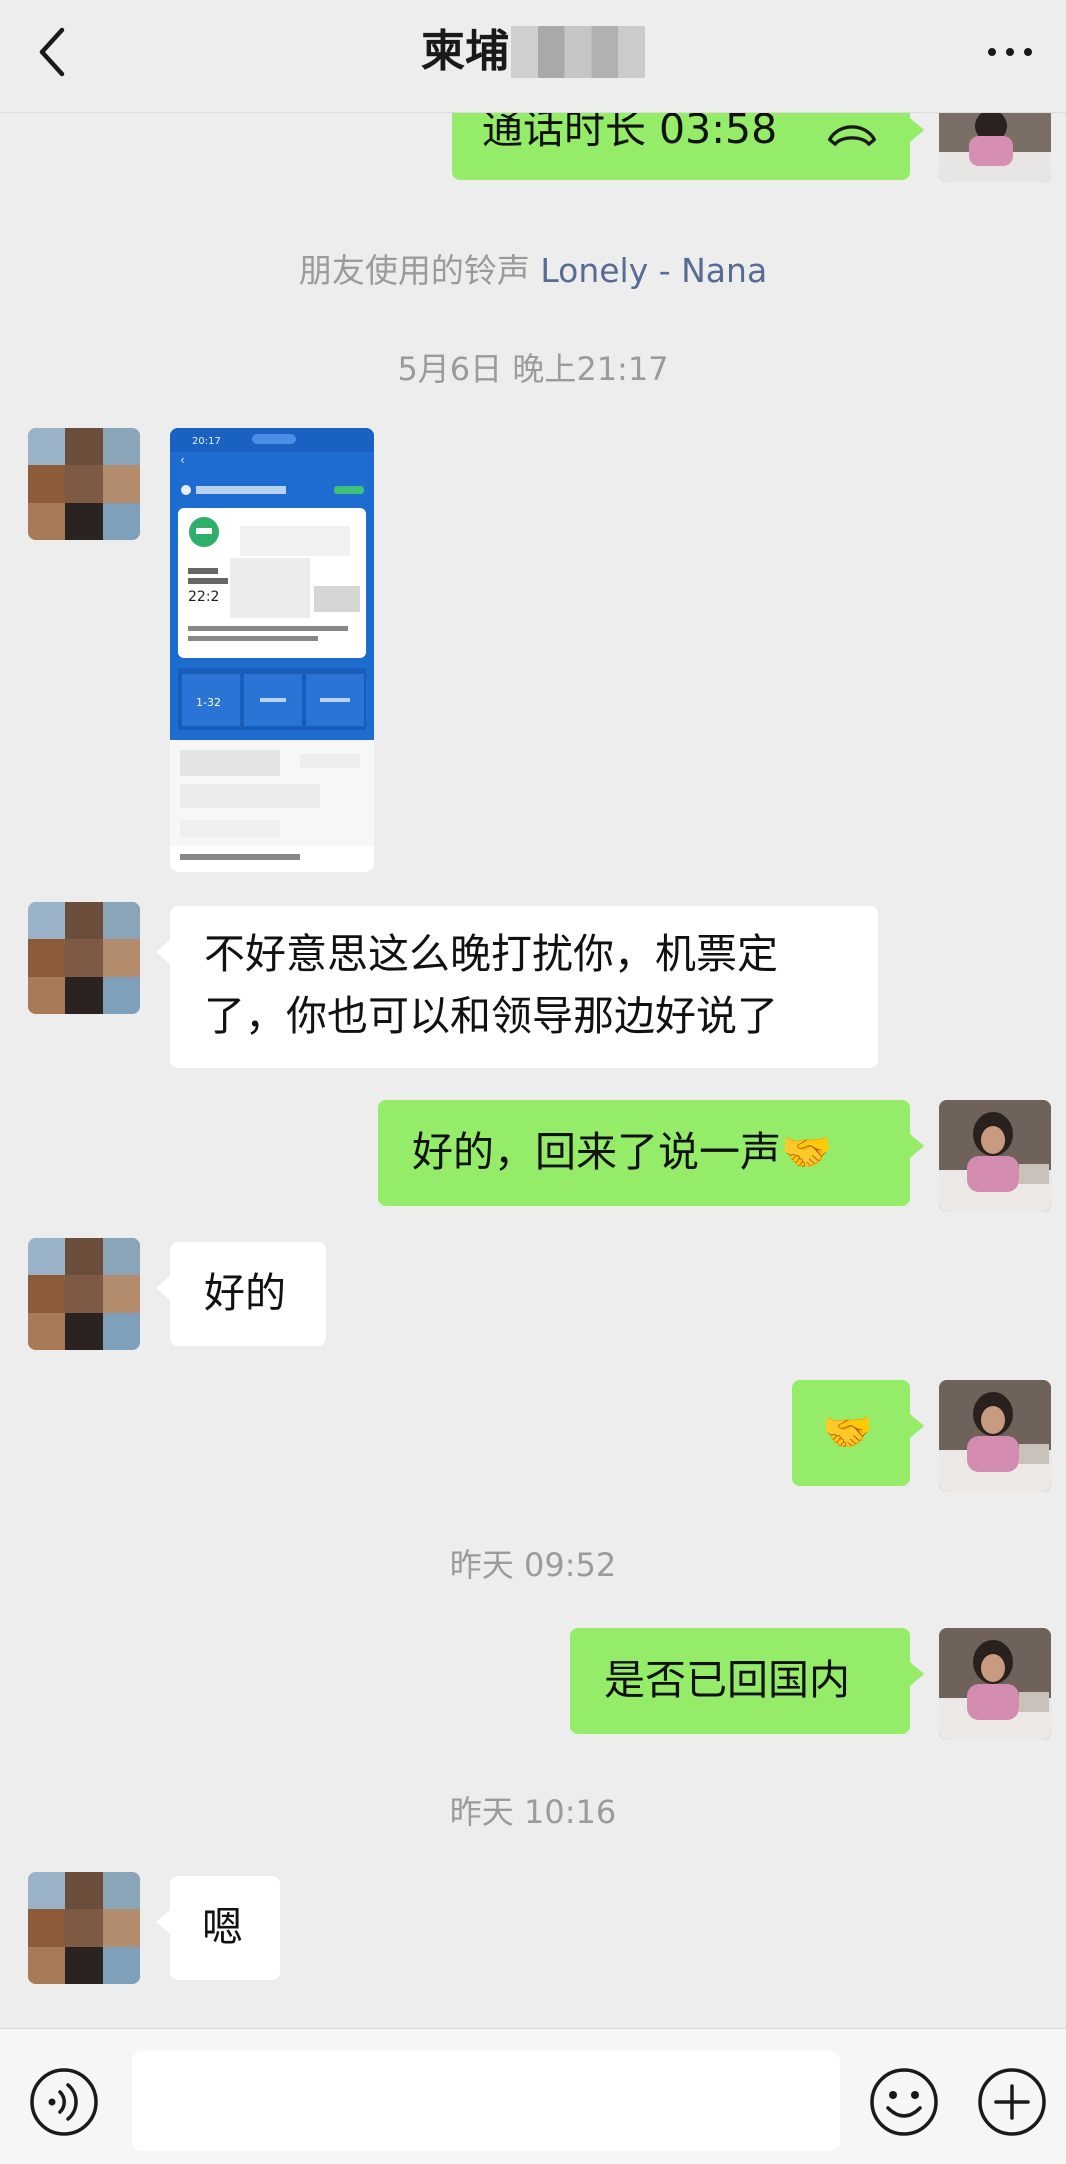  What do you see at coordinates (578, 52) in the screenshot?
I see `title-mosaic` at bounding box center [578, 52].